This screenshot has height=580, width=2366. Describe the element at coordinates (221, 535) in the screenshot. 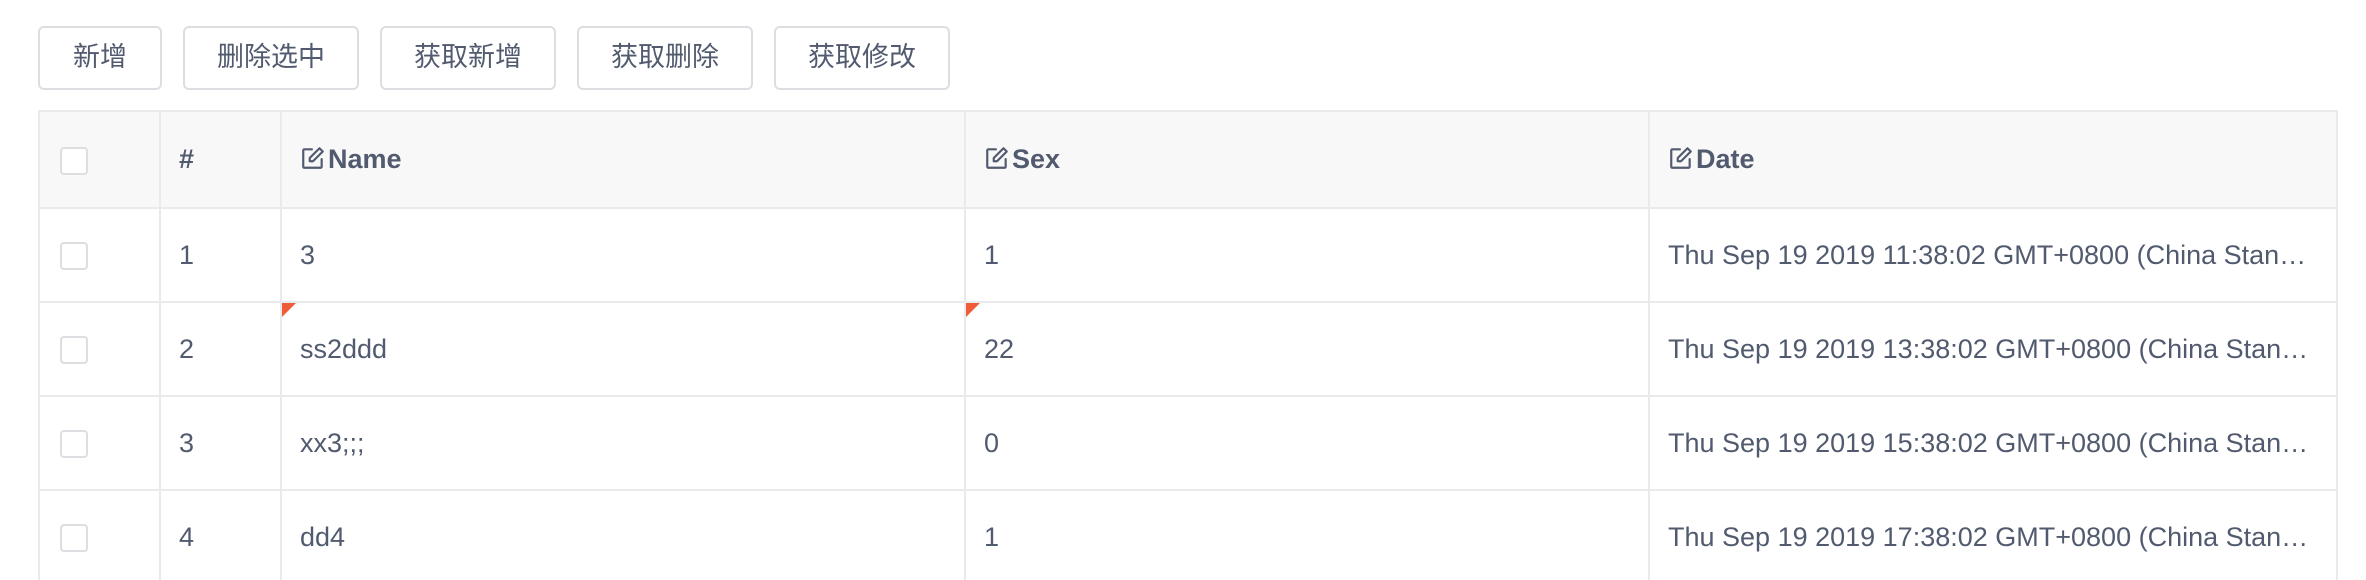

I see `cell-index: 4` at that location.